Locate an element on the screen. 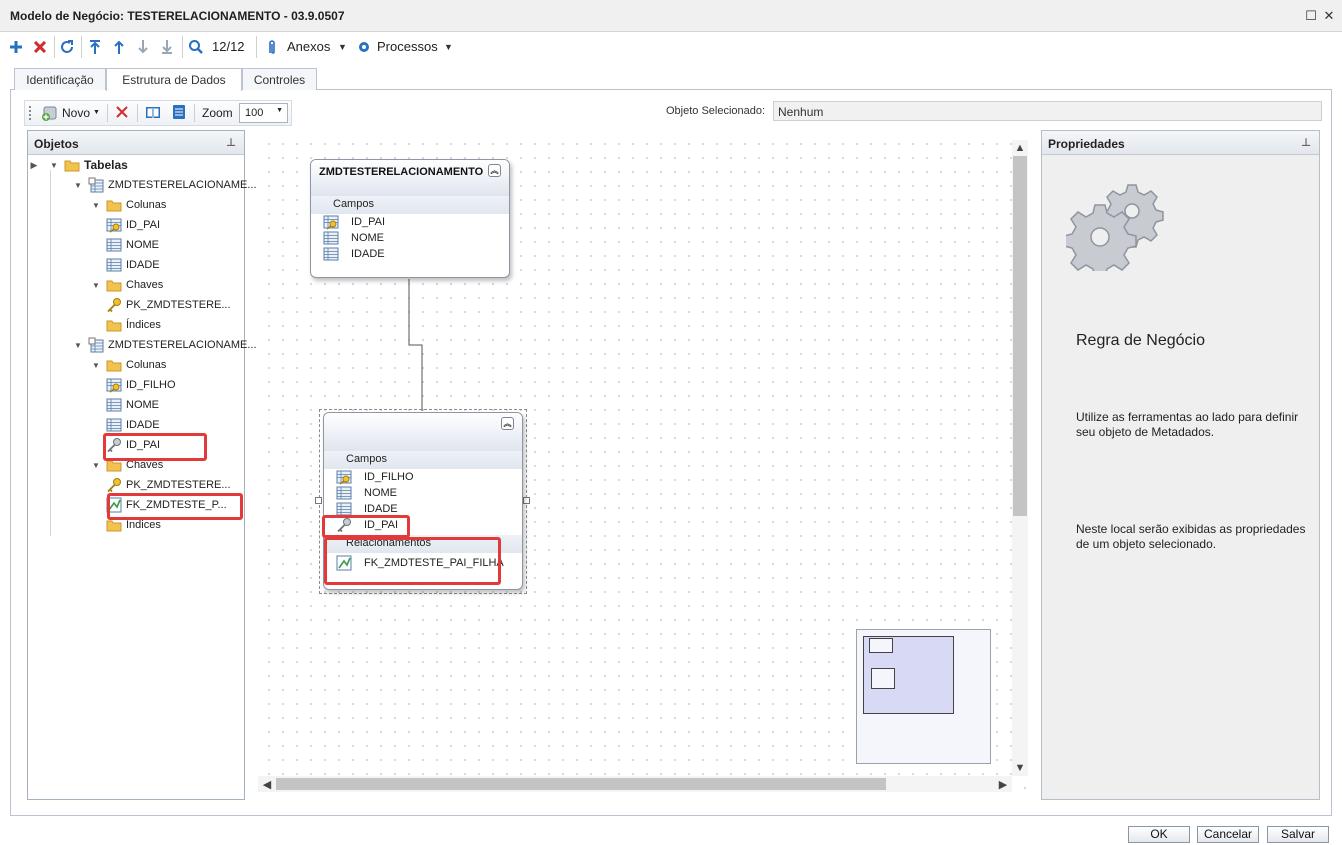  expand-arrow-icon: ▶ is located at coordinates (34, 165).